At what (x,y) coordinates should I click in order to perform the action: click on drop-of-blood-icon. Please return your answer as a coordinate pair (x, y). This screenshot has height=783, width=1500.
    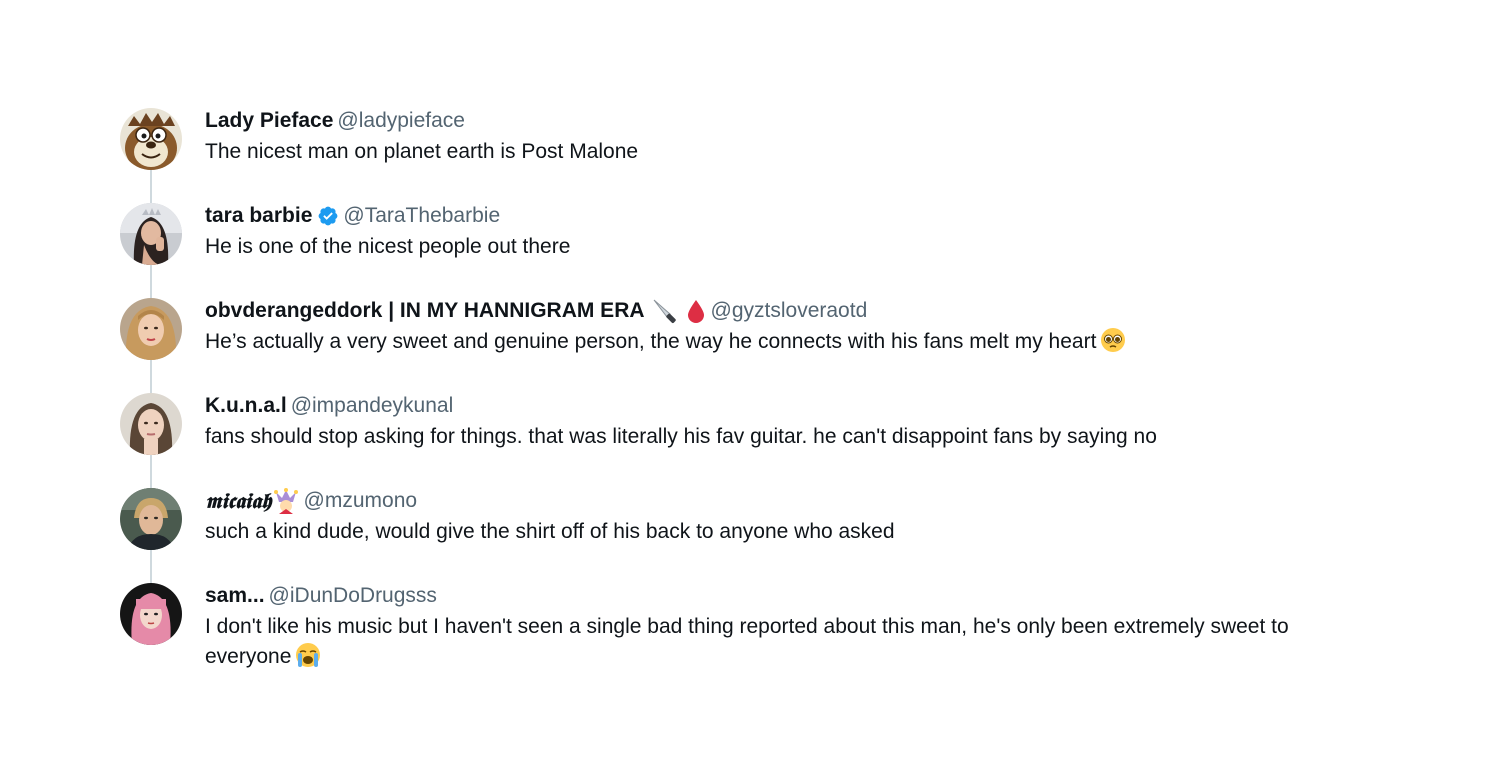
    Looking at the image, I should click on (695, 311).